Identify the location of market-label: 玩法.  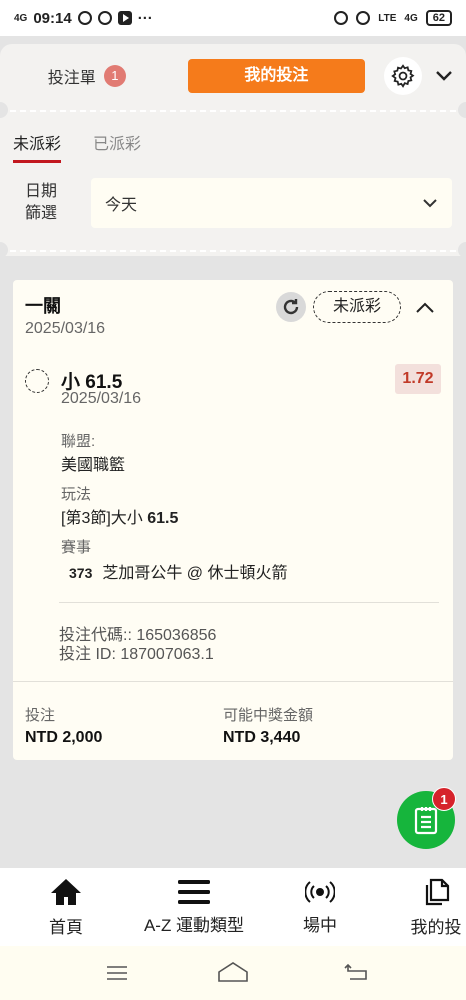
(76, 494).